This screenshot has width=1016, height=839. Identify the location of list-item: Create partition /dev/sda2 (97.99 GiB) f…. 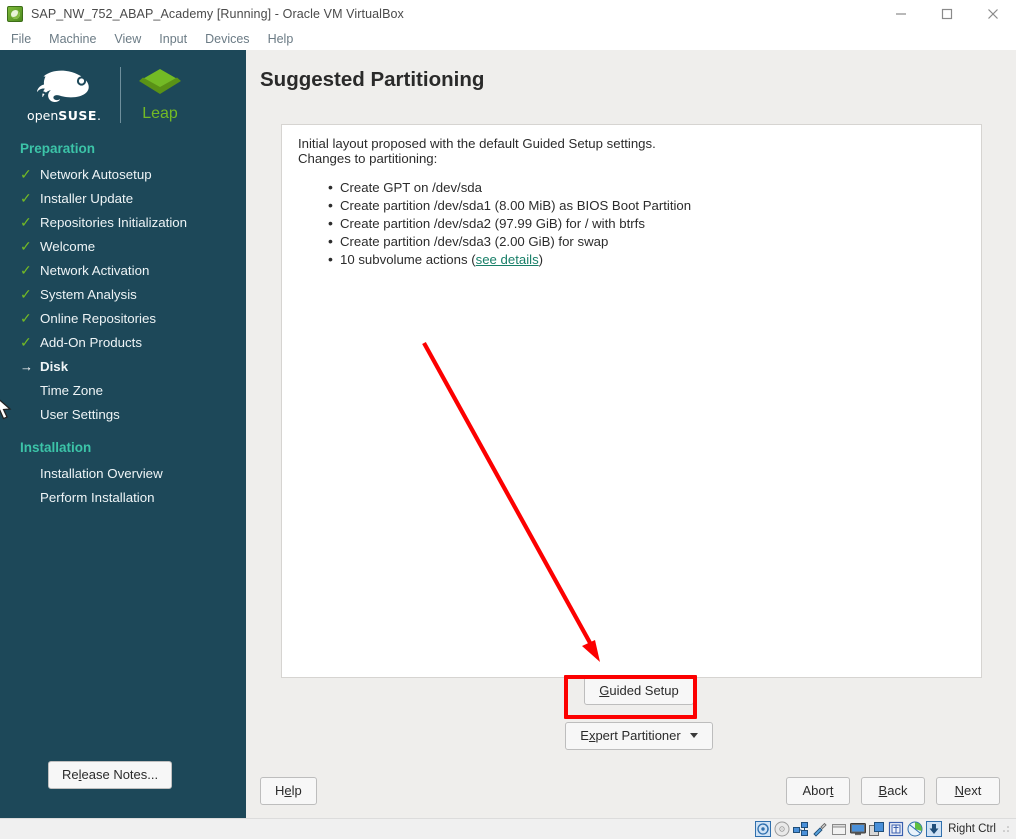
(646, 223).